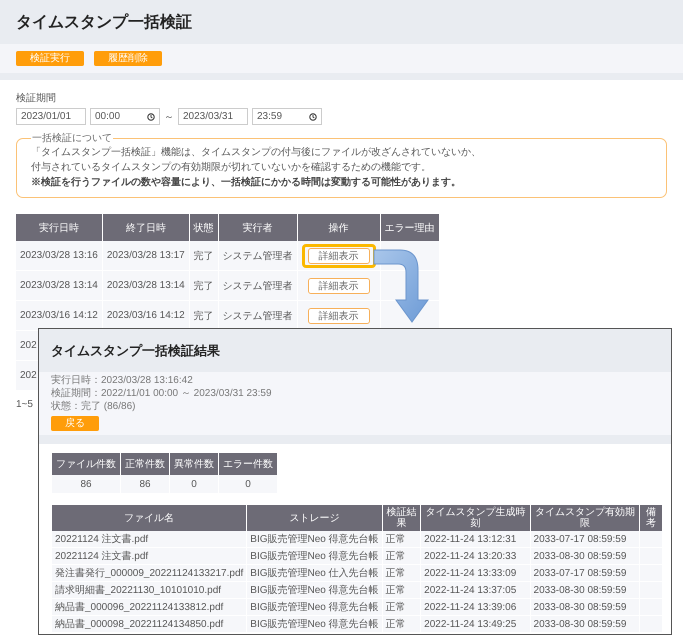 Image resolution: width=683 pixels, height=635 pixels. I want to click on column-header: 終了日時, so click(145, 227).